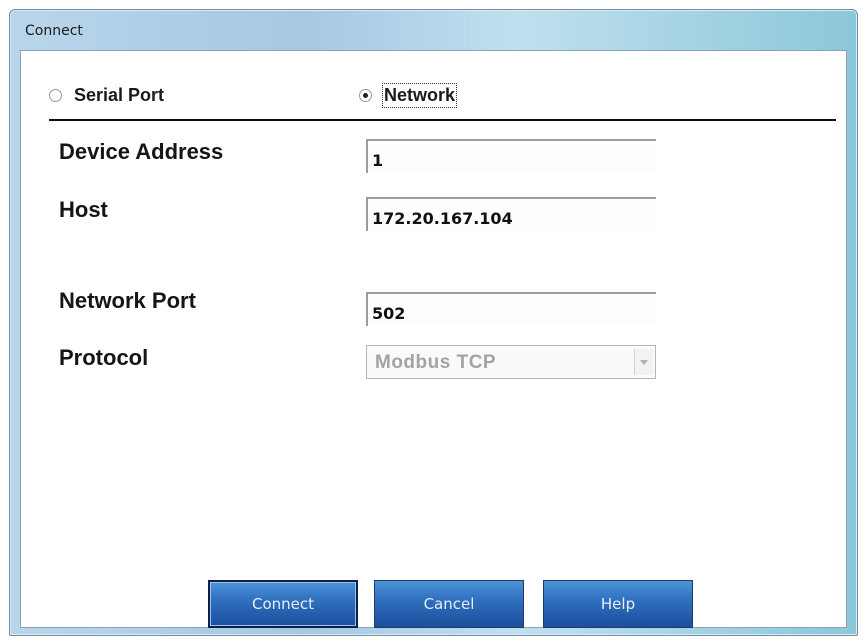 This screenshot has width=866, height=641. What do you see at coordinates (618, 604) in the screenshot?
I see `help-button: Help` at bounding box center [618, 604].